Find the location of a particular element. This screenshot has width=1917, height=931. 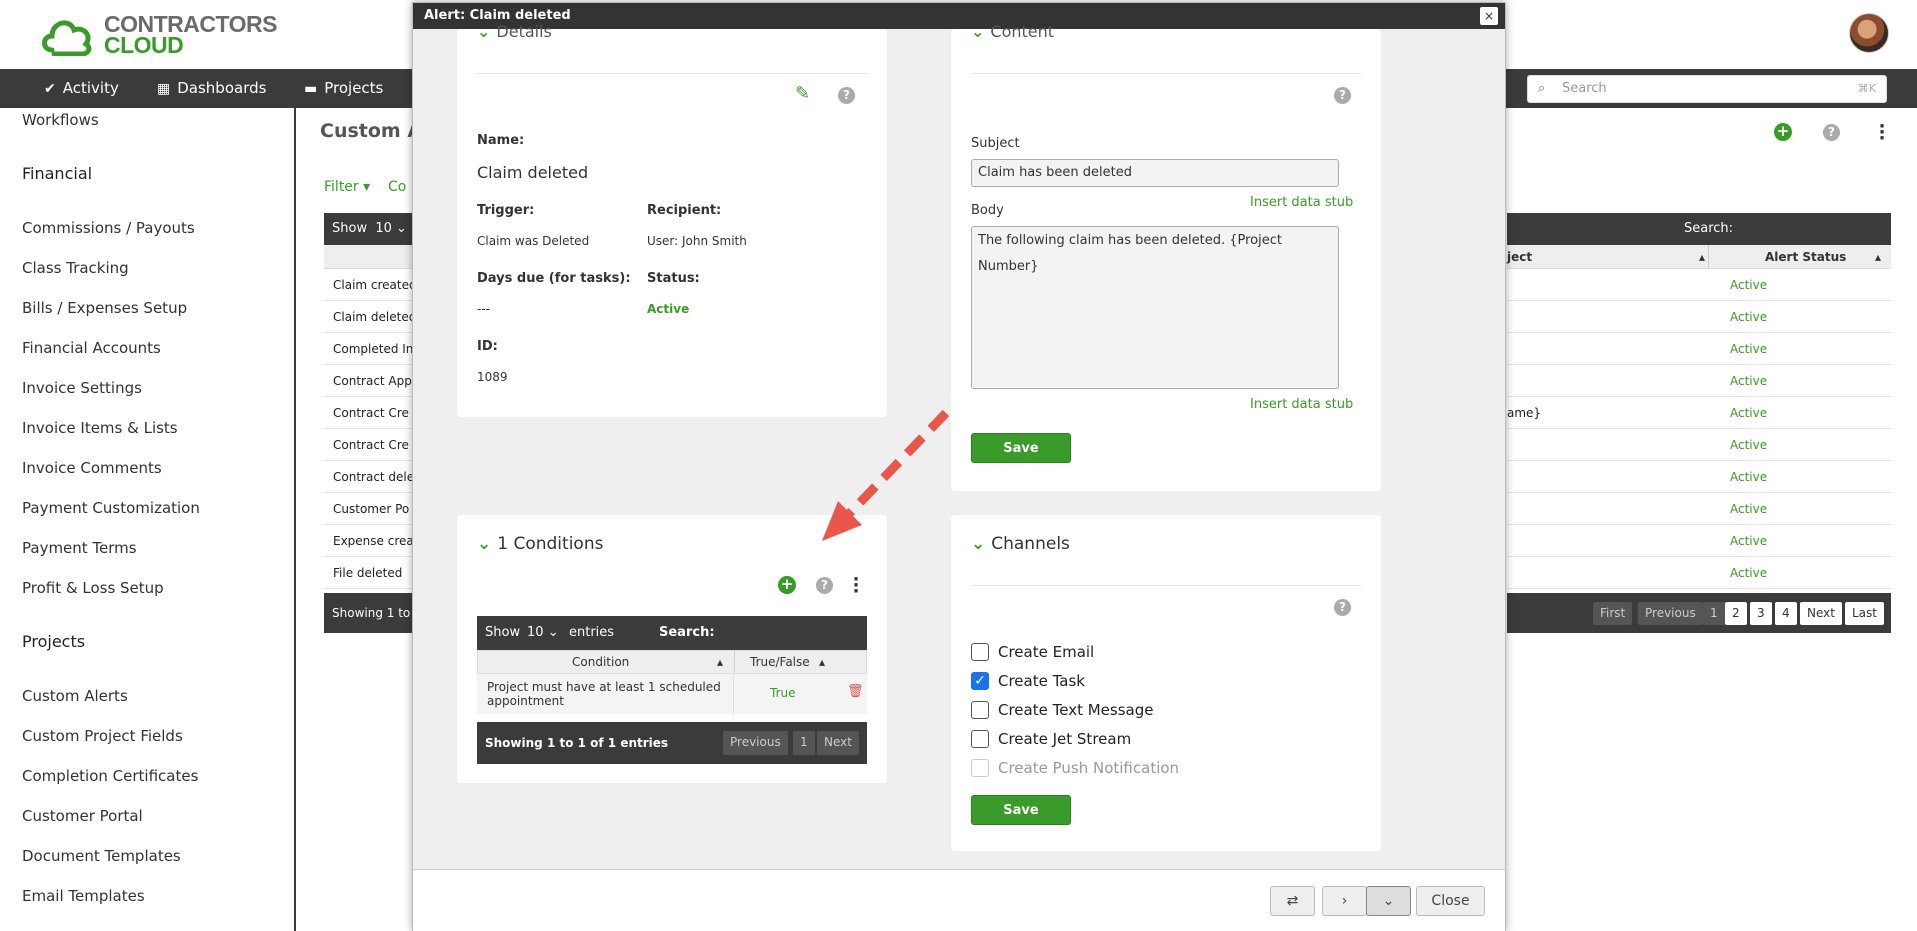

sidebar-item-completion-certificates: Completion Certificates is located at coordinates (110, 776).